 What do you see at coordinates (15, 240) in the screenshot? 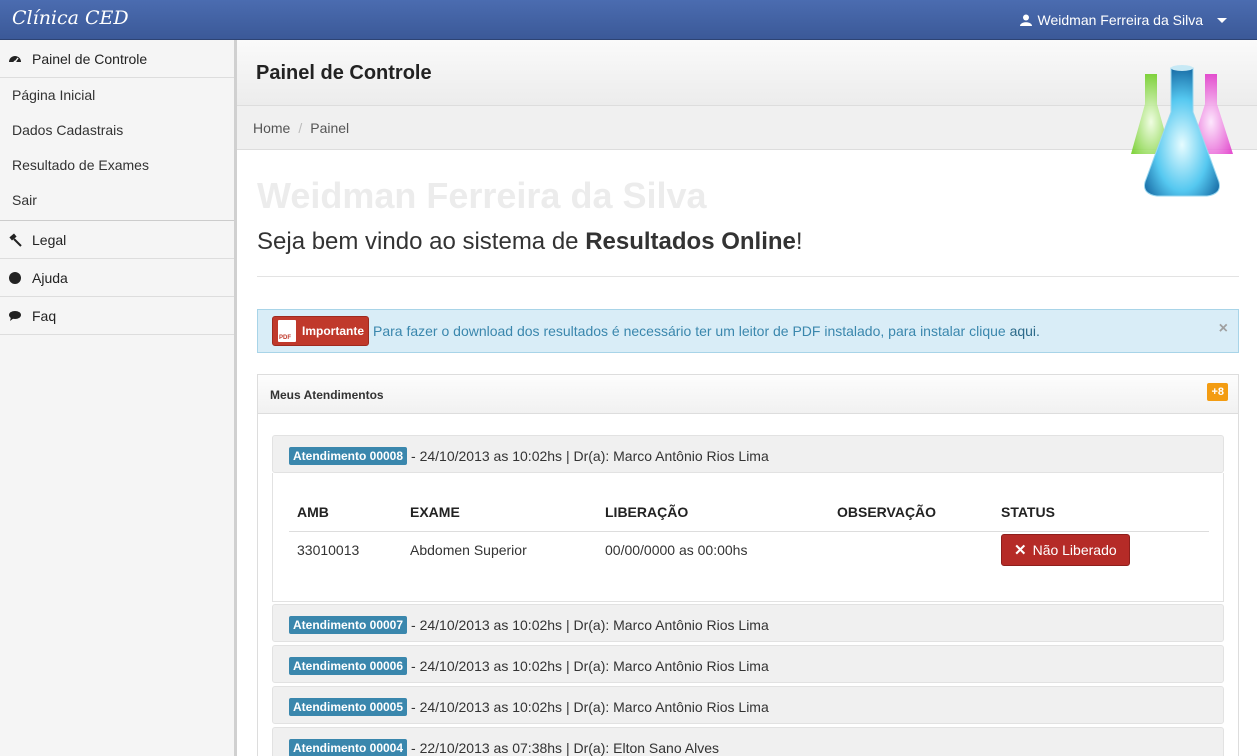
I see `gavel-icon` at bounding box center [15, 240].